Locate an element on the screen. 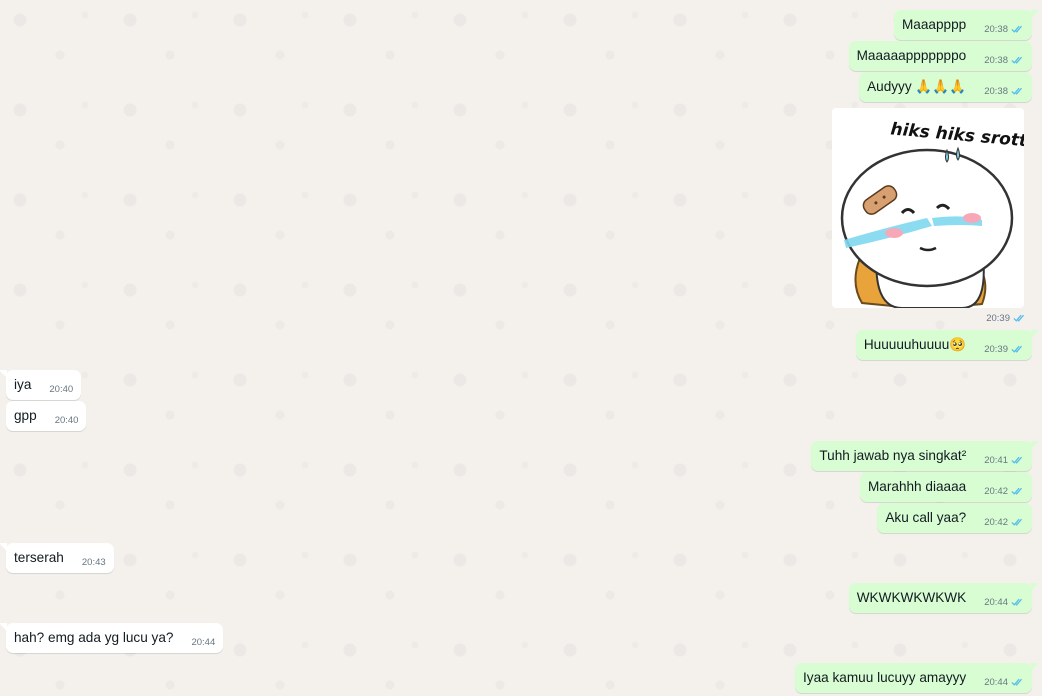 The height and width of the screenshot is (696, 1042). message-text: iya is located at coordinates (23, 384).